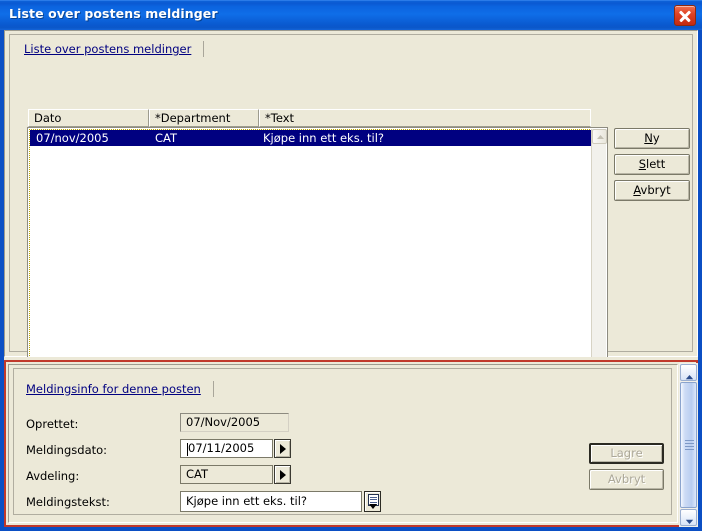  I want to click on form-scrollbar-thumb, so click(688, 445).